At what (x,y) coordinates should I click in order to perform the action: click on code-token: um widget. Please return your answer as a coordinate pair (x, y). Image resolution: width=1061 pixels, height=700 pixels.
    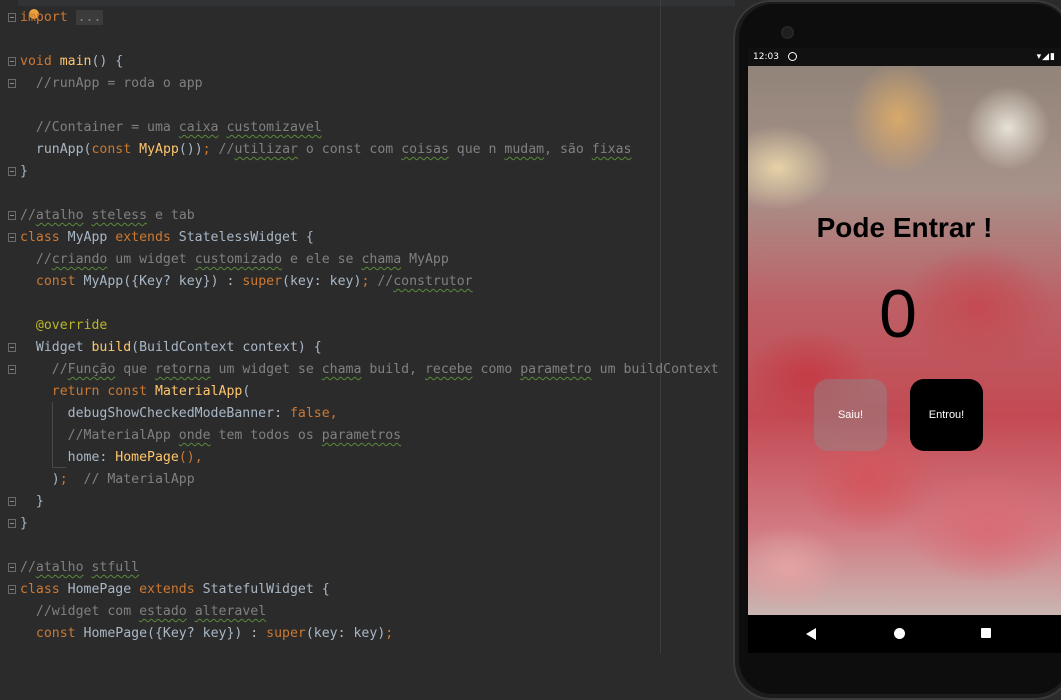
    Looking at the image, I should click on (151, 259).